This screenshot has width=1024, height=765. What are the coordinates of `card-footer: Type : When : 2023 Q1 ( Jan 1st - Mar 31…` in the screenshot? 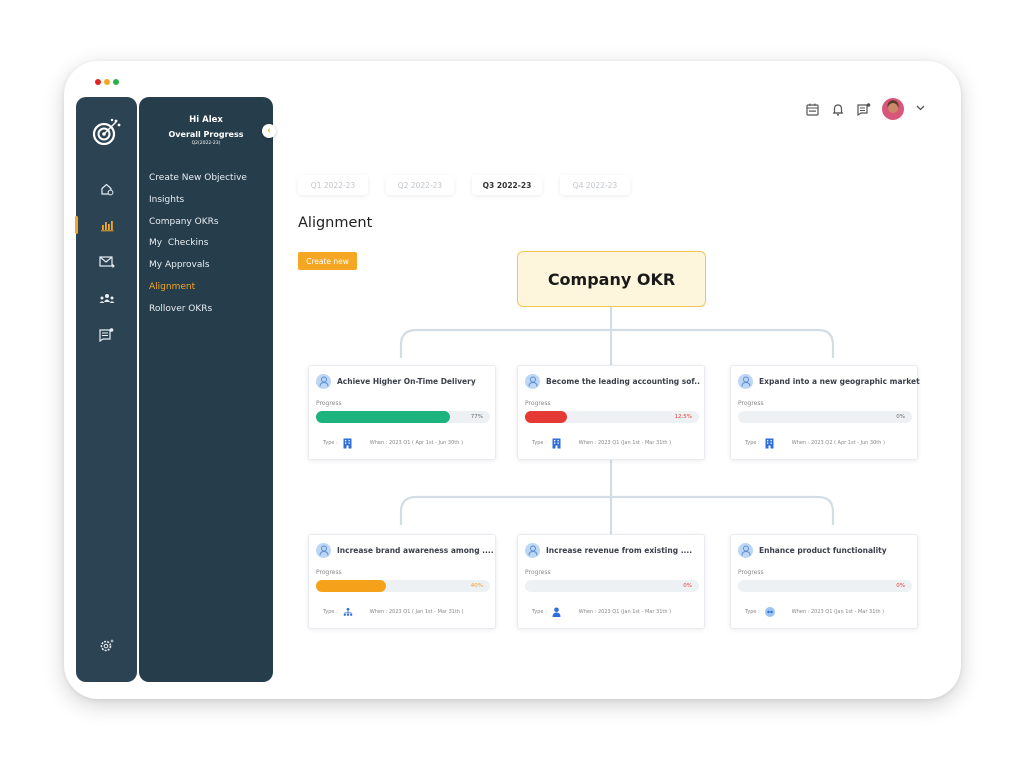 It's located at (393, 612).